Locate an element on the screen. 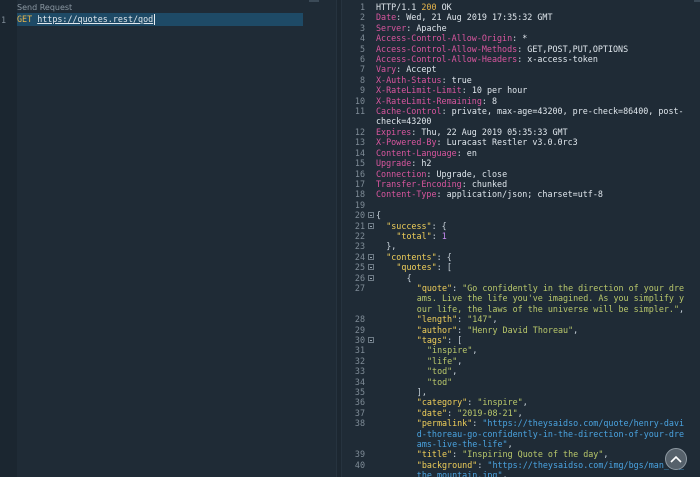 The height and width of the screenshot is (477, 700). line-number: 23 is located at coordinates (359, 246).